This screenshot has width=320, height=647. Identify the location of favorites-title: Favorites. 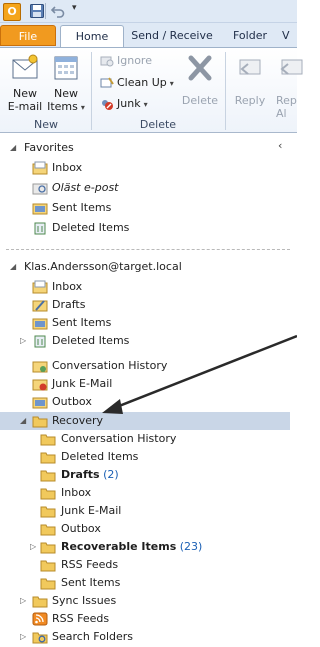
(49, 147).